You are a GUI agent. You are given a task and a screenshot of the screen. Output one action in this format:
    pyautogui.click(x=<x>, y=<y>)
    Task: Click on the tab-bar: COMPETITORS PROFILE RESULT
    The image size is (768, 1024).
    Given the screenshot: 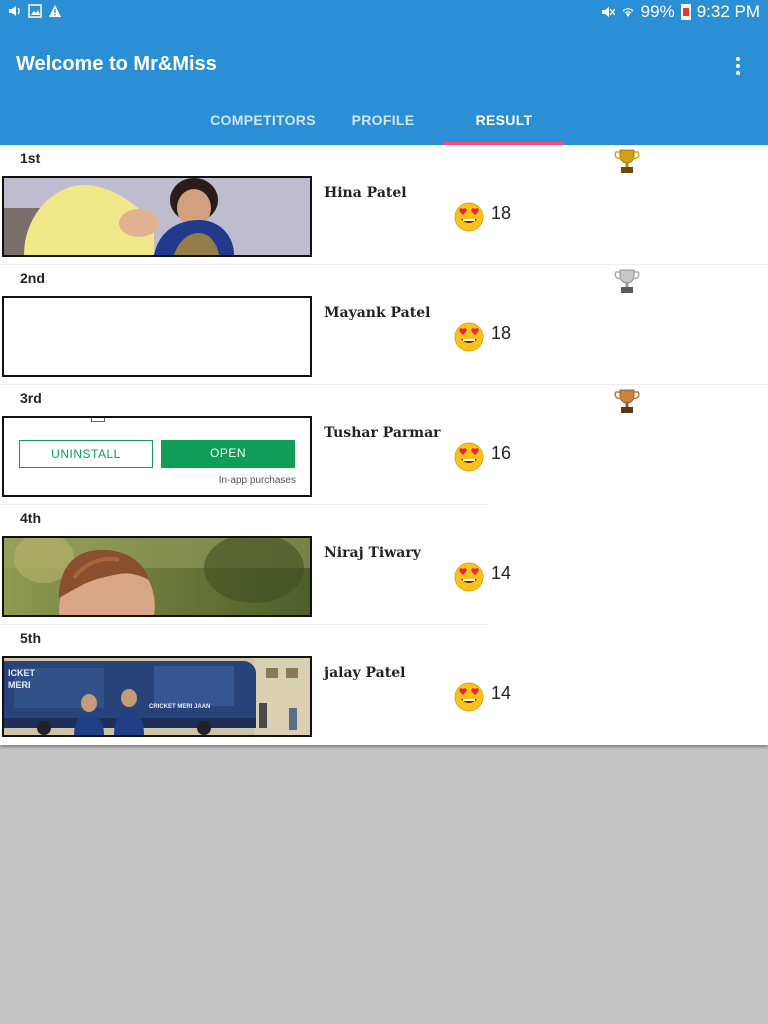 What is the action you would take?
    pyautogui.click(x=384, y=126)
    